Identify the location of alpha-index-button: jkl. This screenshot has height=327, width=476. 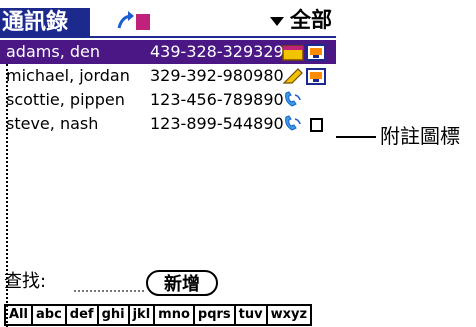
(141, 315).